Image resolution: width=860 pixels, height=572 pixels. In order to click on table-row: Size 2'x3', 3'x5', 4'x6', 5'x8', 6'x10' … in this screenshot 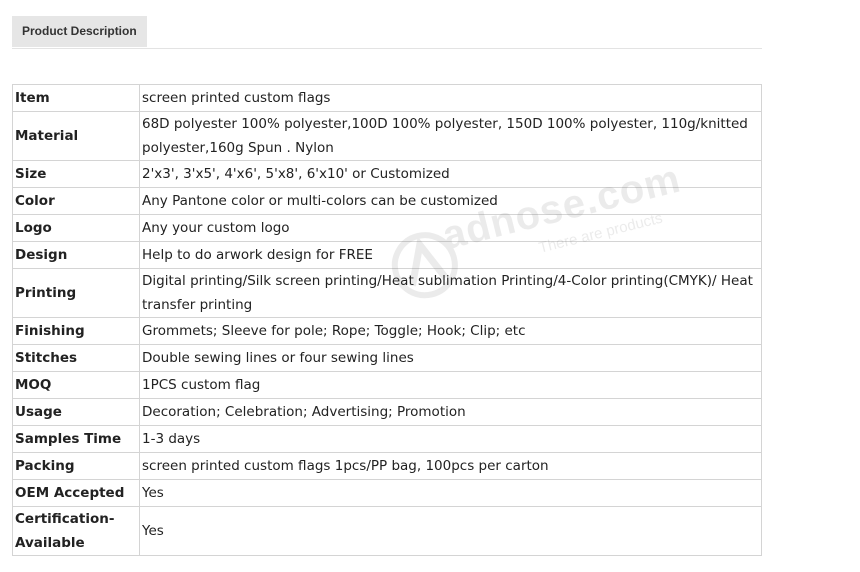, I will do `click(387, 174)`.